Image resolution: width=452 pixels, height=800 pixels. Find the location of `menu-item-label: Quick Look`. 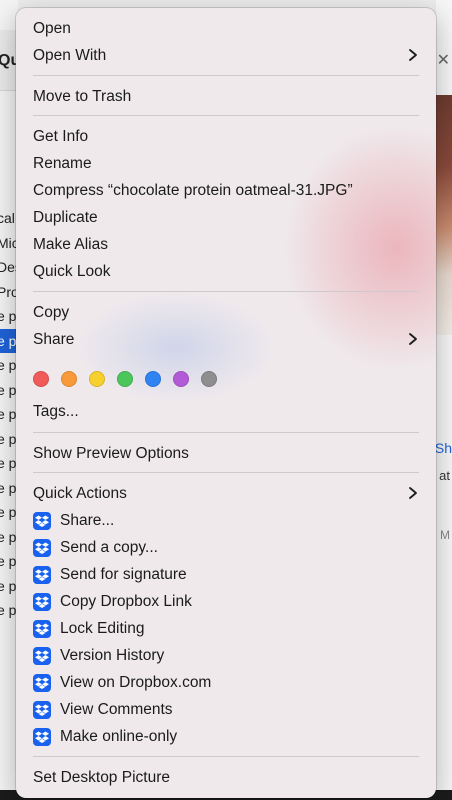

menu-item-label: Quick Look is located at coordinates (72, 271).